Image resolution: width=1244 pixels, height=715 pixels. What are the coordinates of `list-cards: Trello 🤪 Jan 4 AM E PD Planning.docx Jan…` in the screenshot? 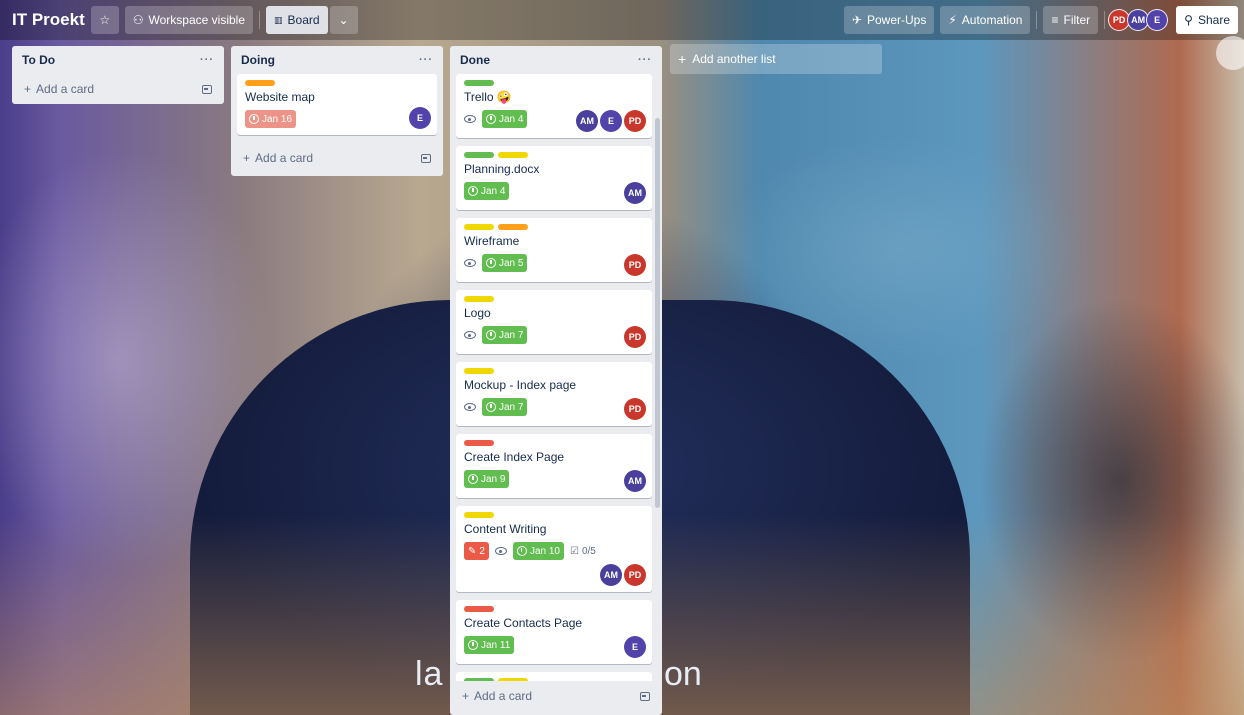 It's located at (556, 379).